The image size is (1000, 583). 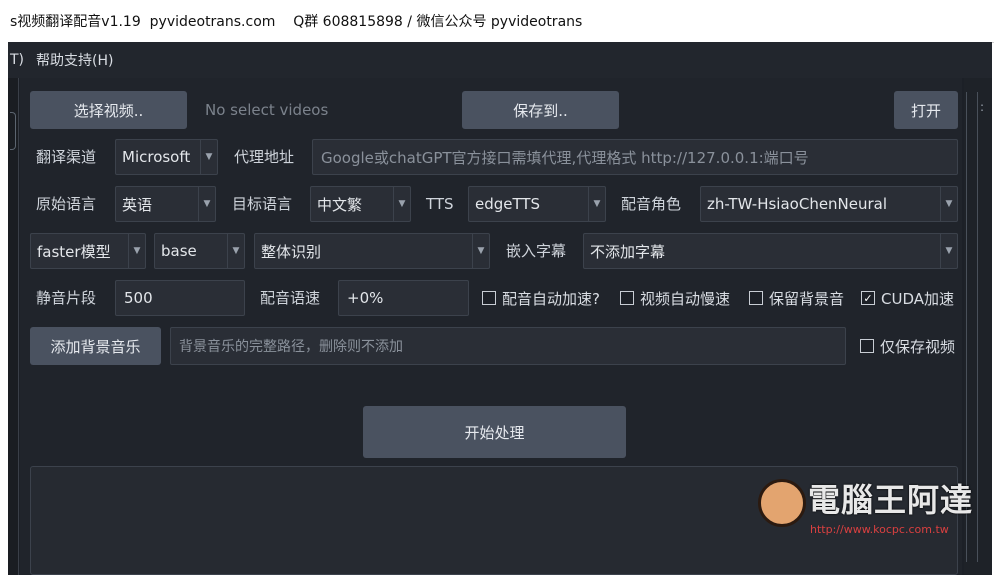 I want to click on open-button: 打开, so click(x=926, y=110).